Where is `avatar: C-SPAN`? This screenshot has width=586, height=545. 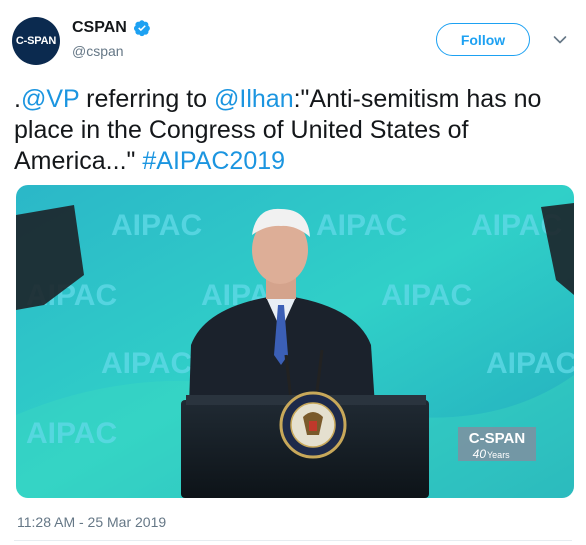 avatar: C-SPAN is located at coordinates (36, 41).